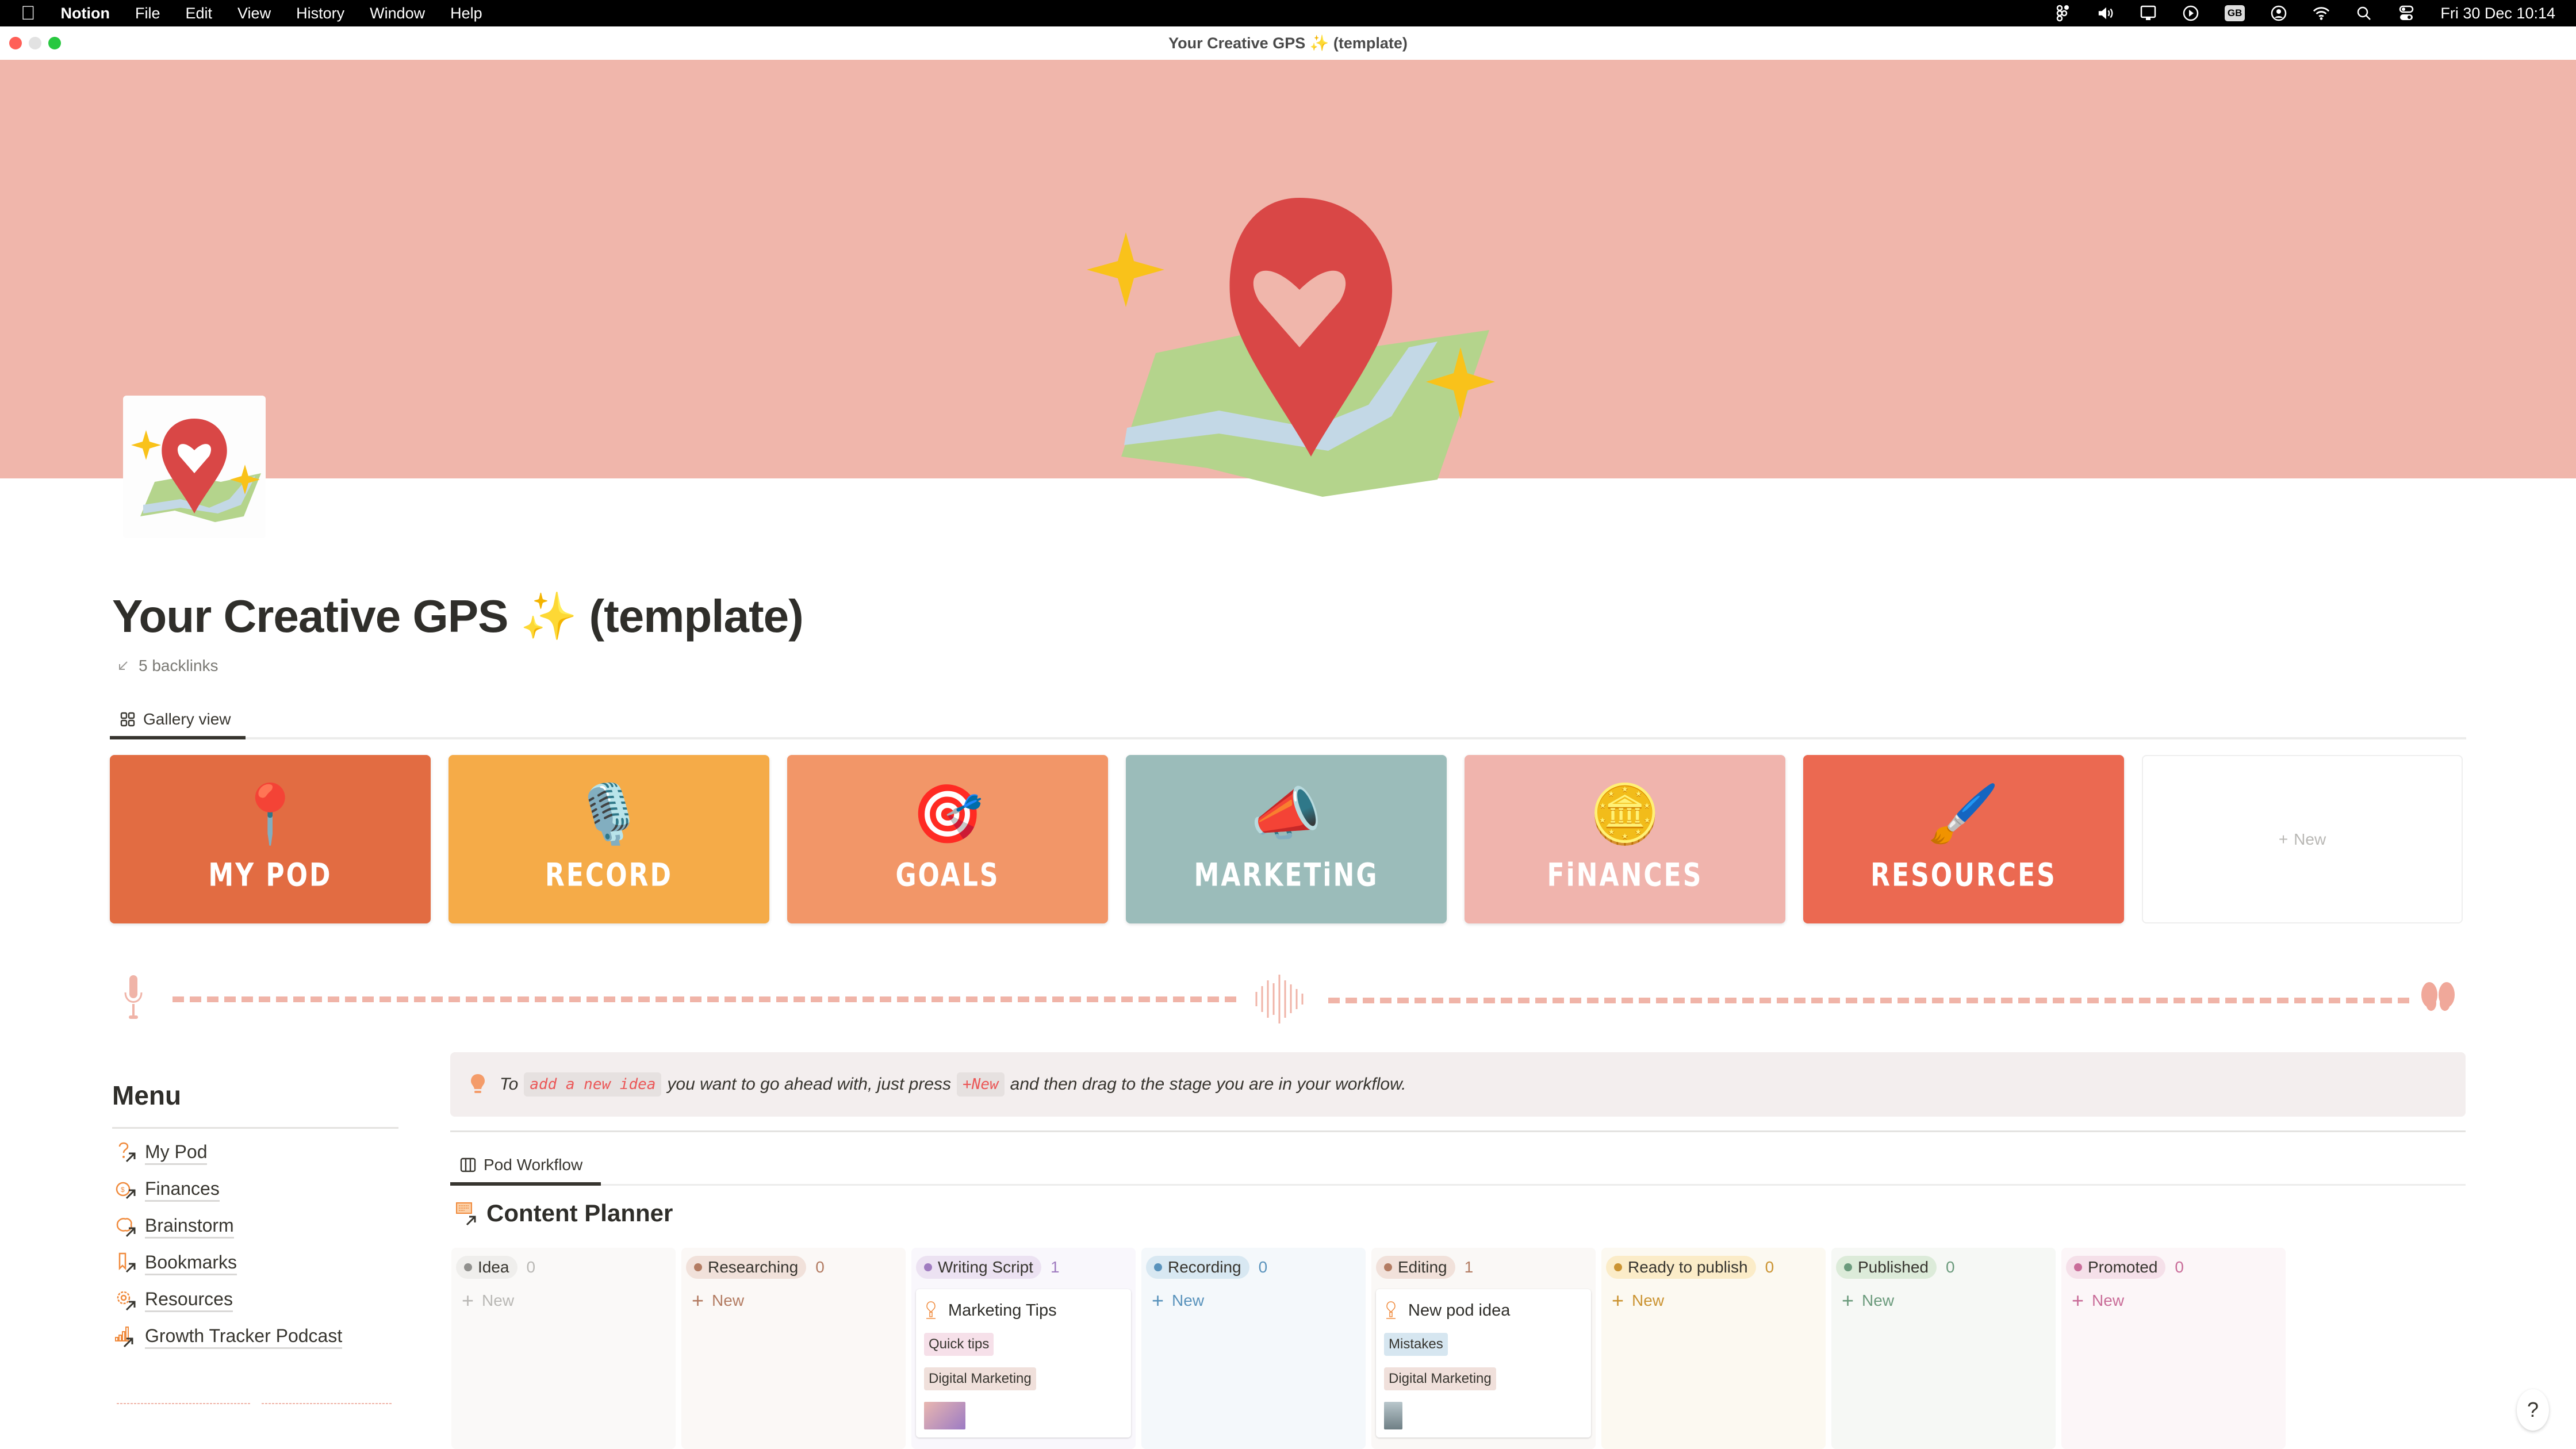  What do you see at coordinates (397, 13) in the screenshot?
I see `menu-window: Window` at bounding box center [397, 13].